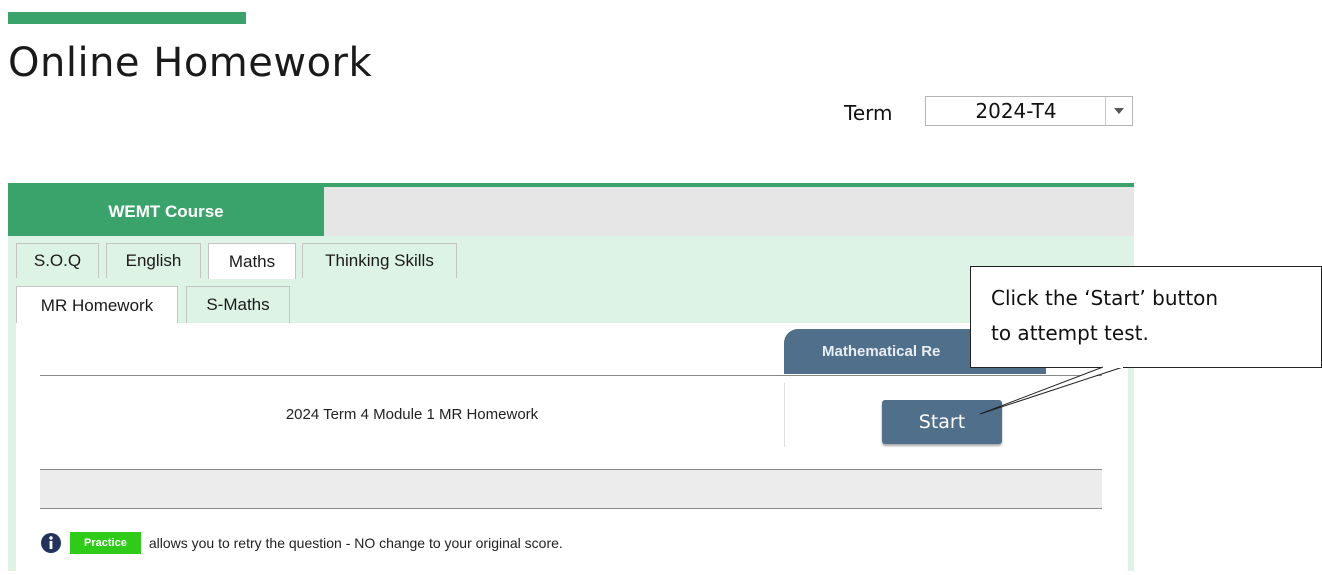  Describe the element at coordinates (784, 415) in the screenshot. I see `column-divider` at that location.